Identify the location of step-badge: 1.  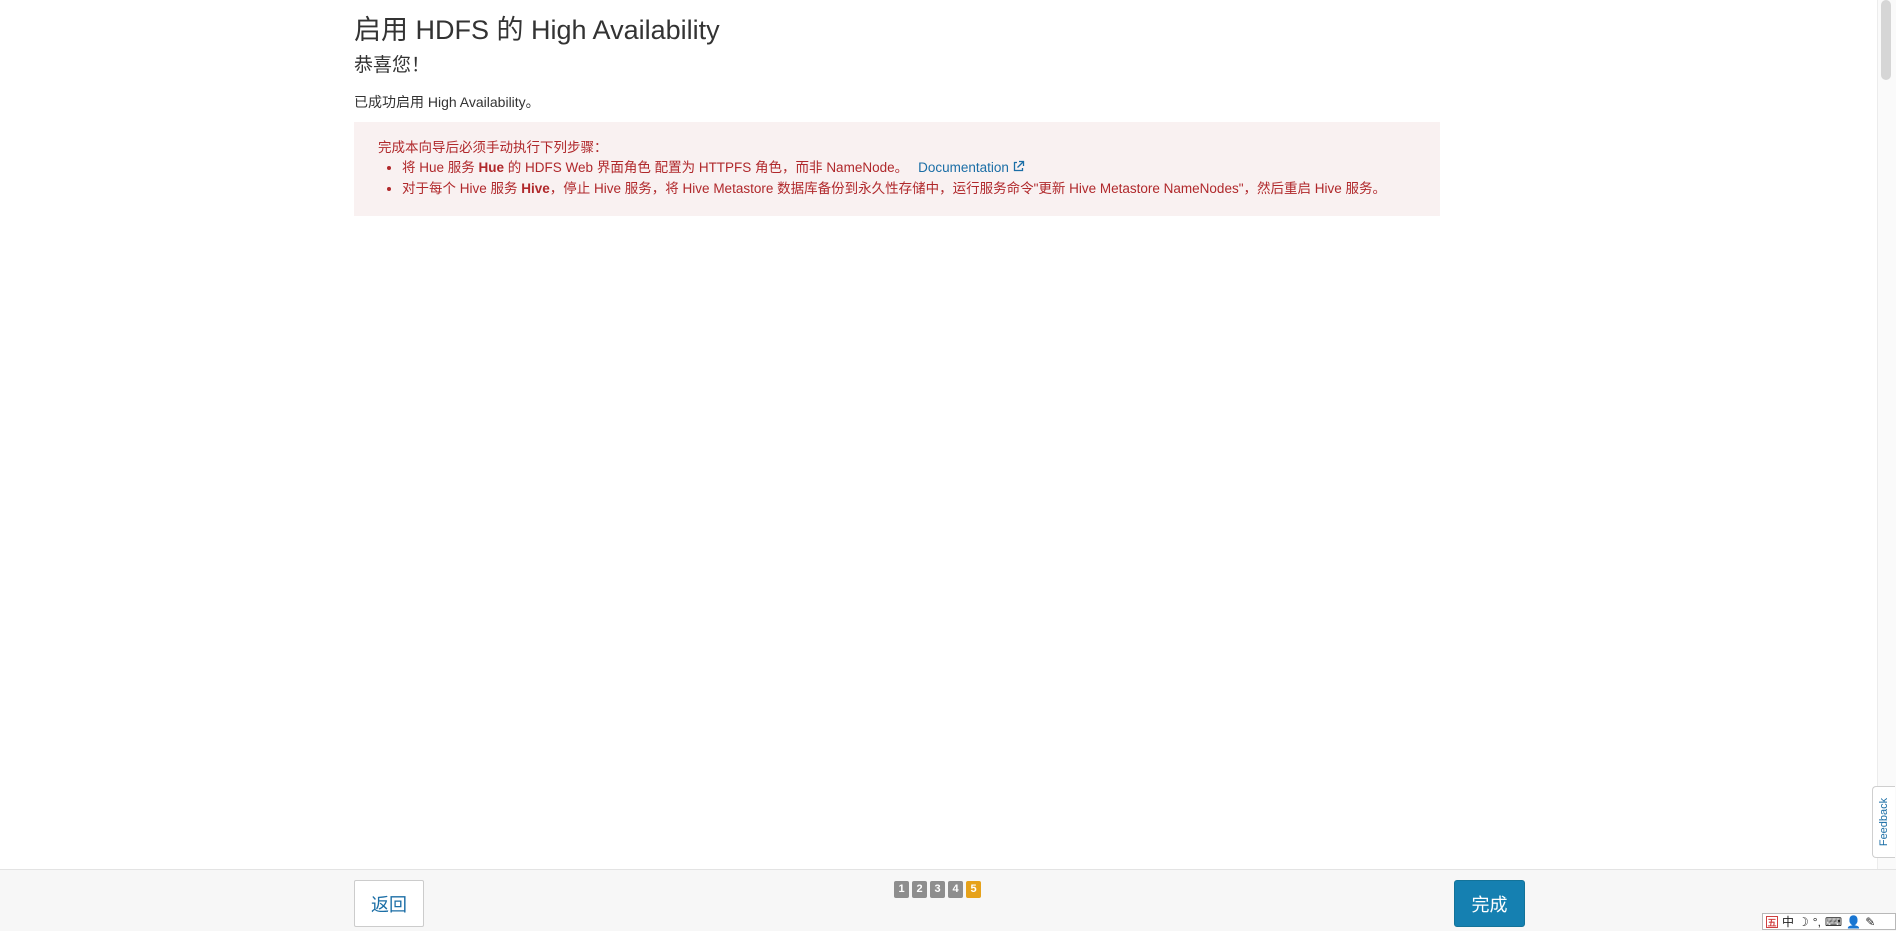
(901, 889).